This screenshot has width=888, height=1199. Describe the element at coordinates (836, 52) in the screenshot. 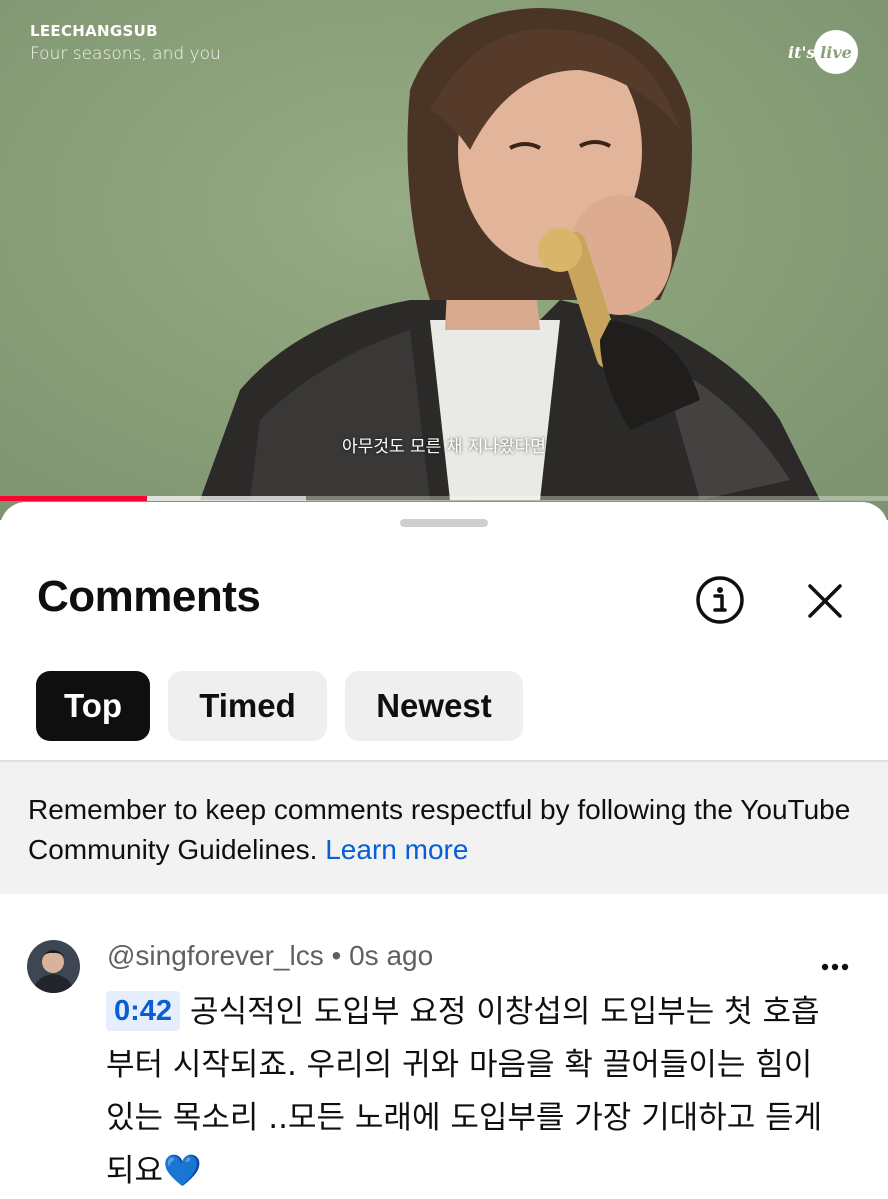

I see `svg-text: live` at that location.